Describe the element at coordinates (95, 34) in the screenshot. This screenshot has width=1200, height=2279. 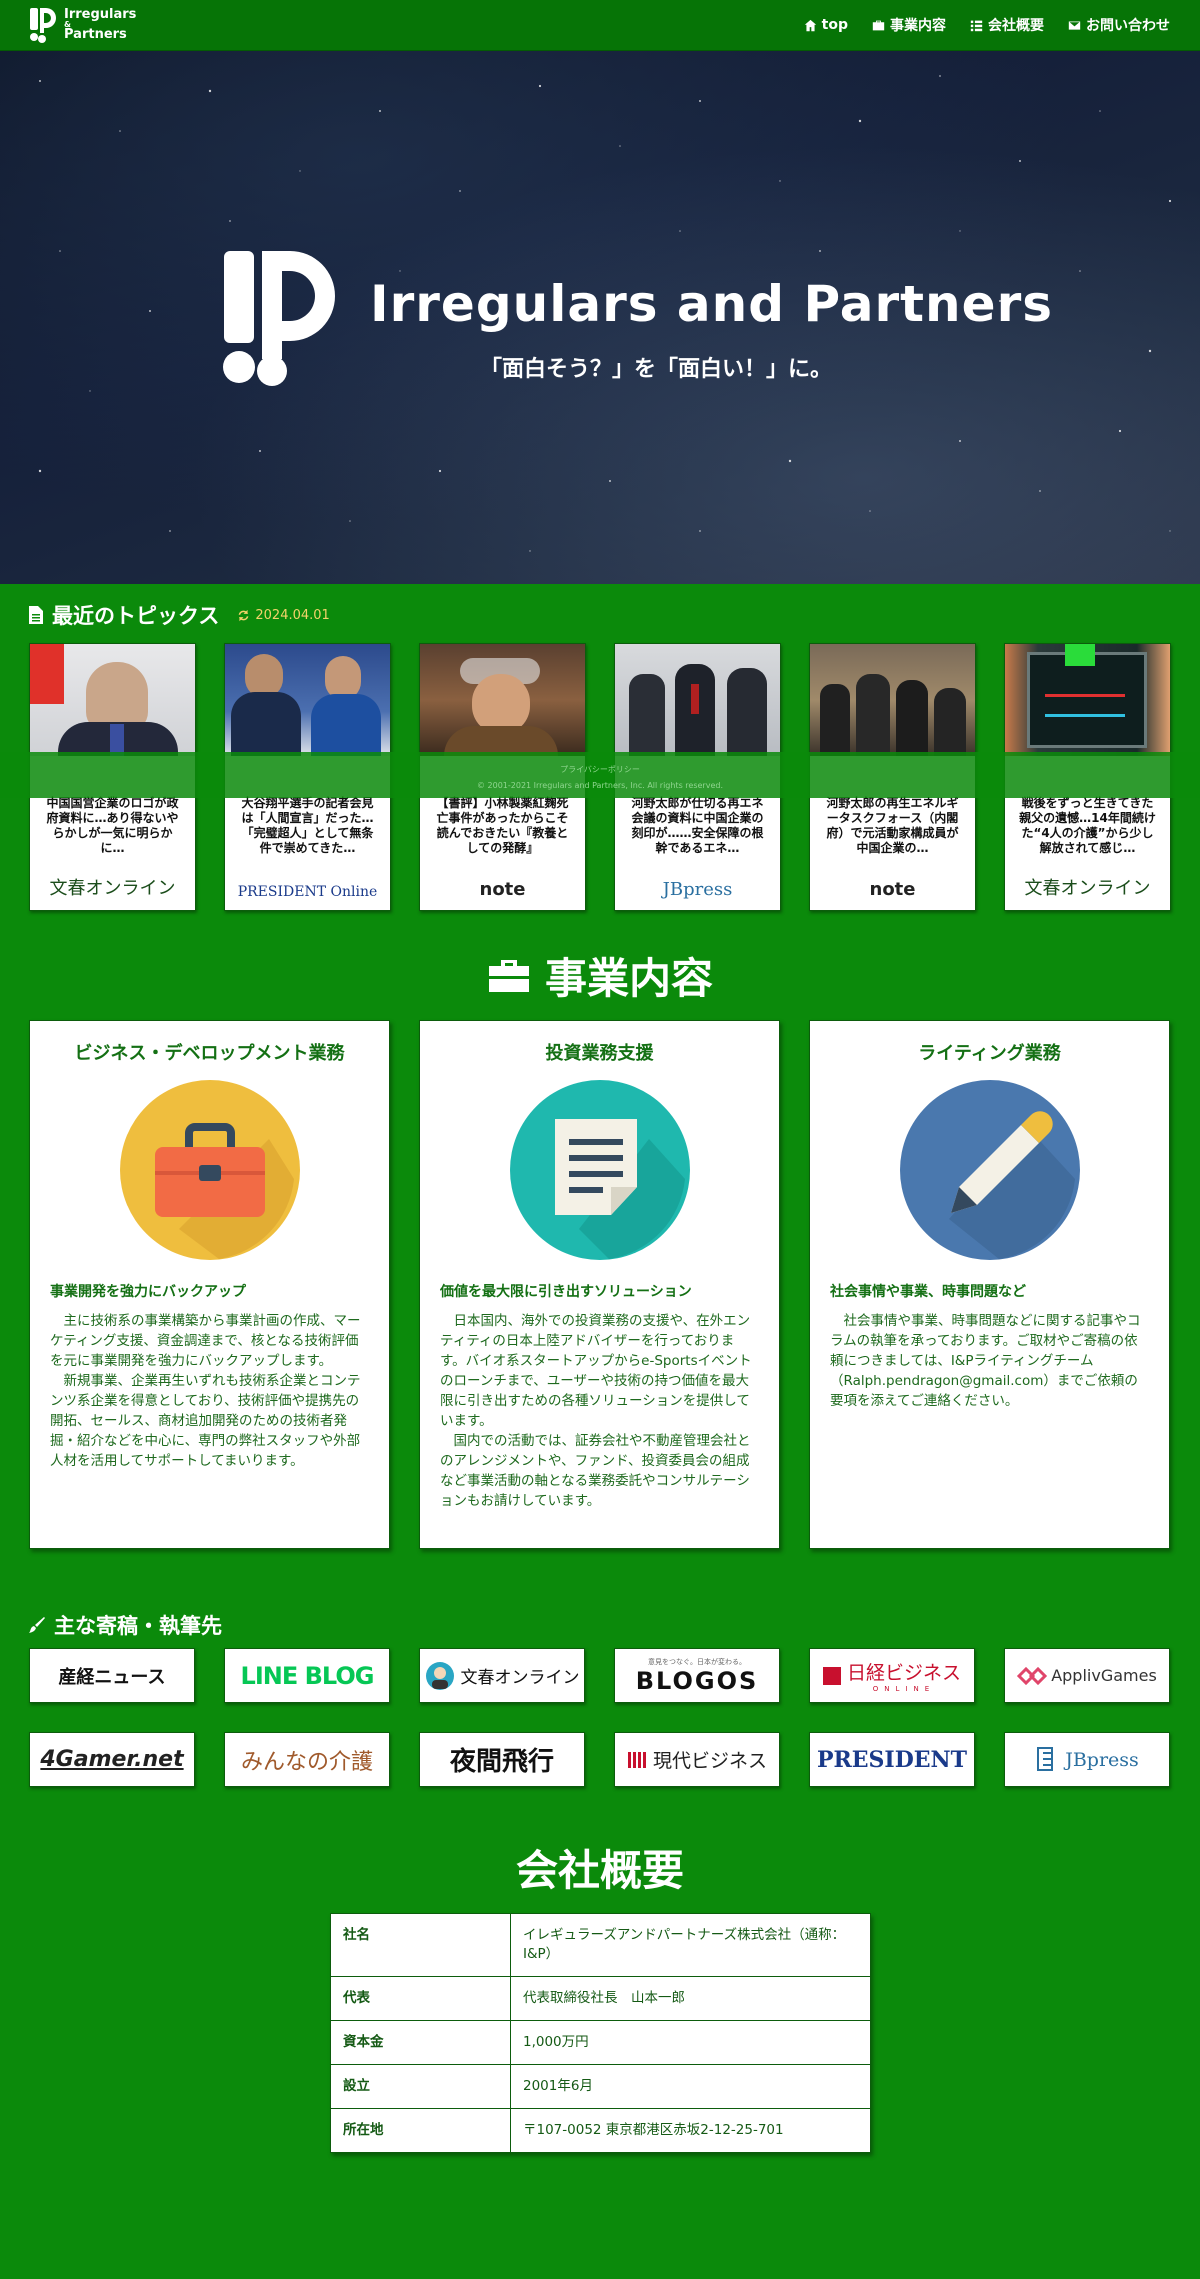
I see `brand-line2: Partners` at that location.